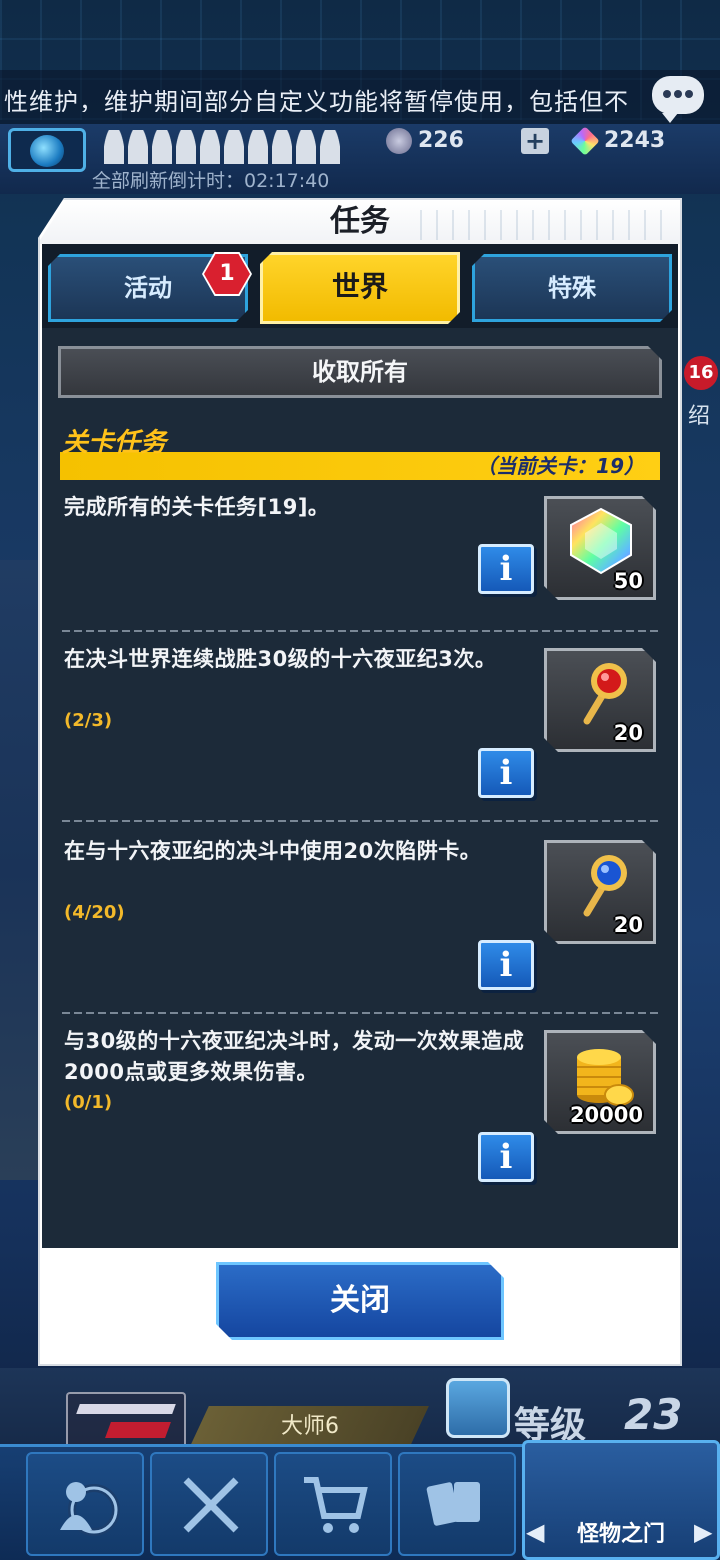 Image resolution: width=720 pixels, height=1560 pixels. I want to click on tab-special-label: 特殊, so click(572, 288).